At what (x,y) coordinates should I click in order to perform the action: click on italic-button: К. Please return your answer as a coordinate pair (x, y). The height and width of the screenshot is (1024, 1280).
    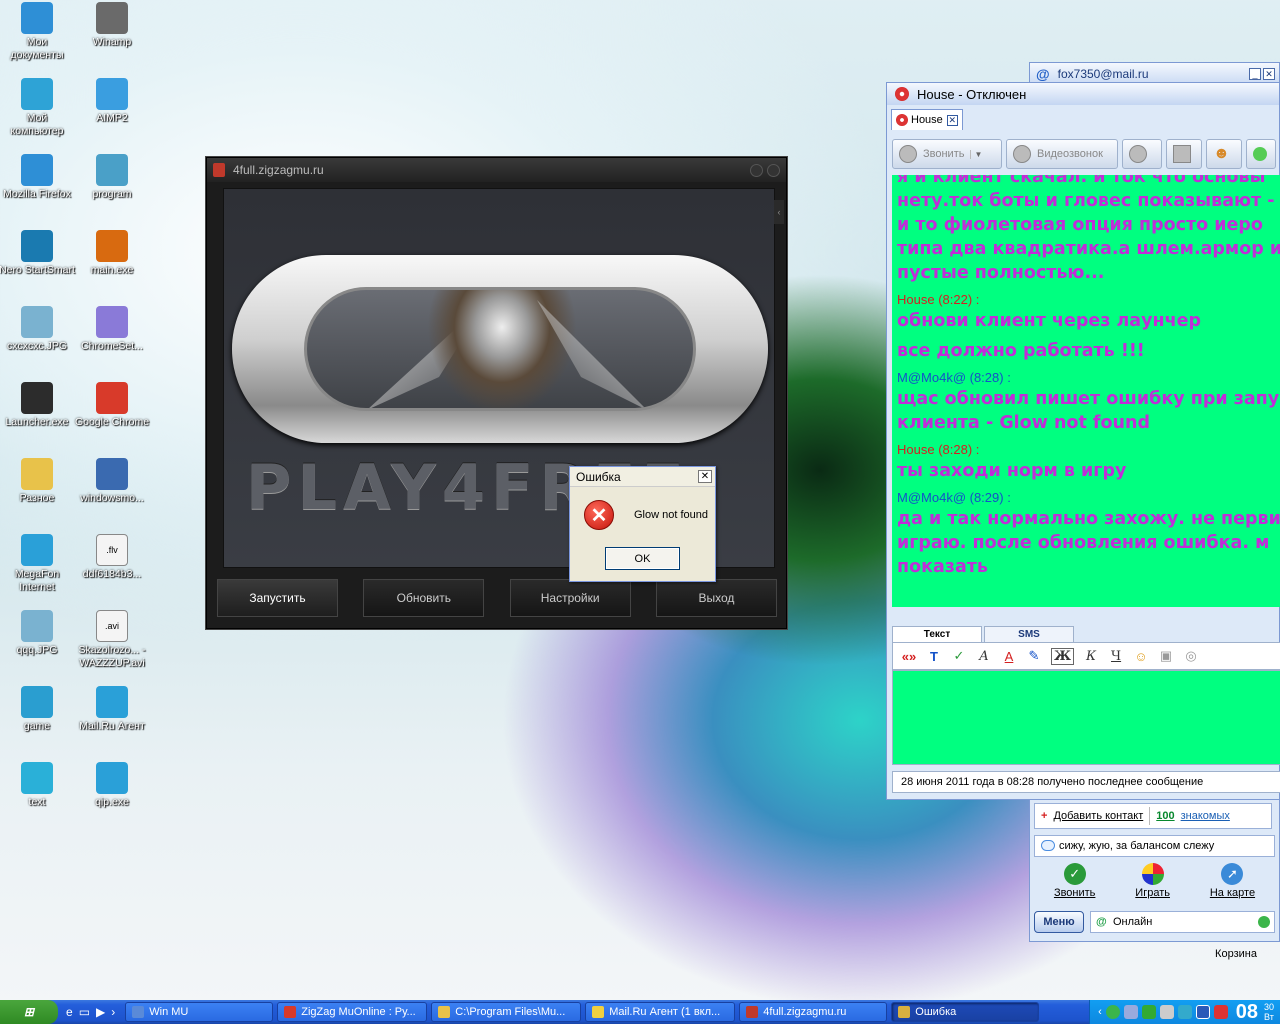
    Looking at the image, I should click on (1091, 656).